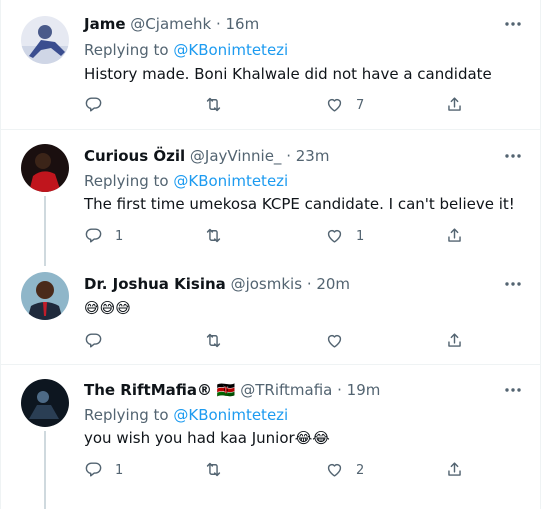  Describe the element at coordinates (307, 156) in the screenshot. I see `timestamp: · 23m` at that location.